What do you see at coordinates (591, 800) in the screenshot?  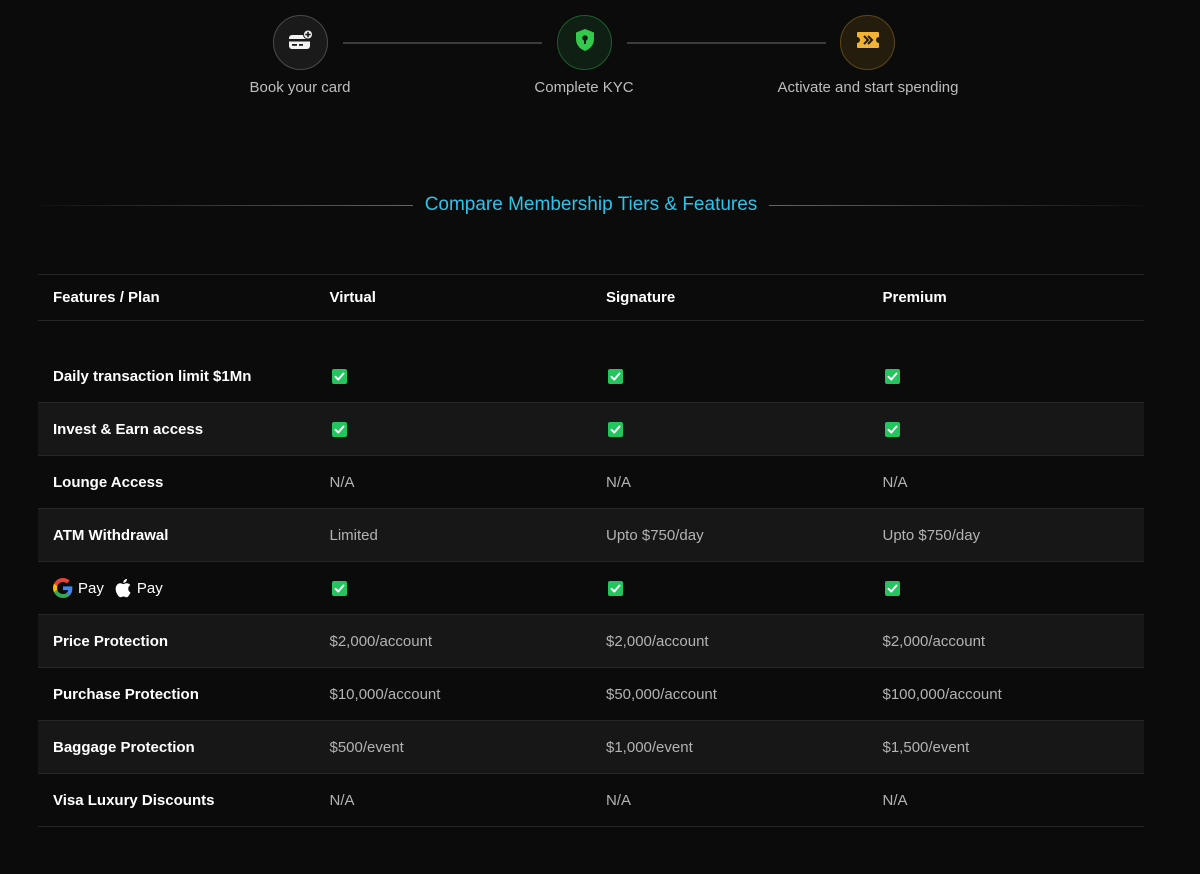 I see `table-row: Visa Luxury Discounts N/A N/A N/A` at bounding box center [591, 800].